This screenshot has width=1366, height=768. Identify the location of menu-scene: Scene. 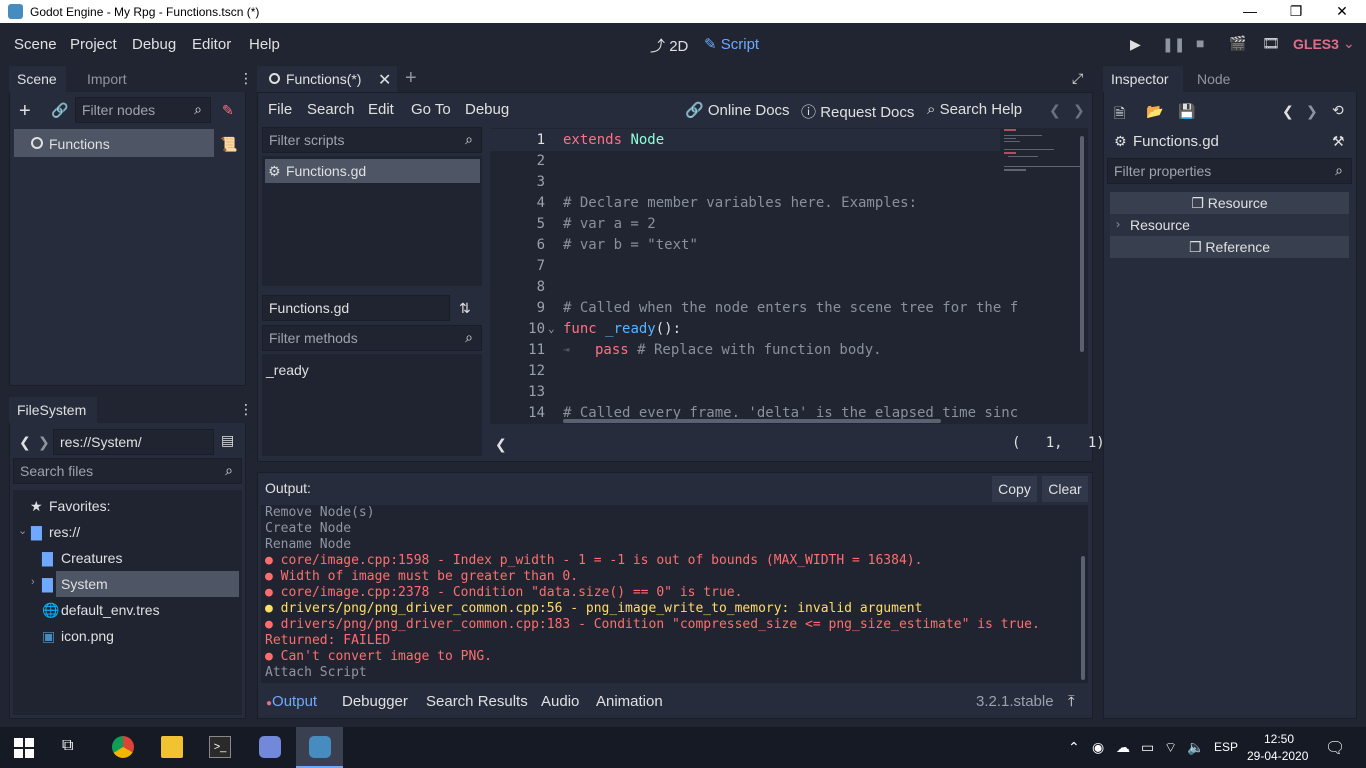
(35, 44).